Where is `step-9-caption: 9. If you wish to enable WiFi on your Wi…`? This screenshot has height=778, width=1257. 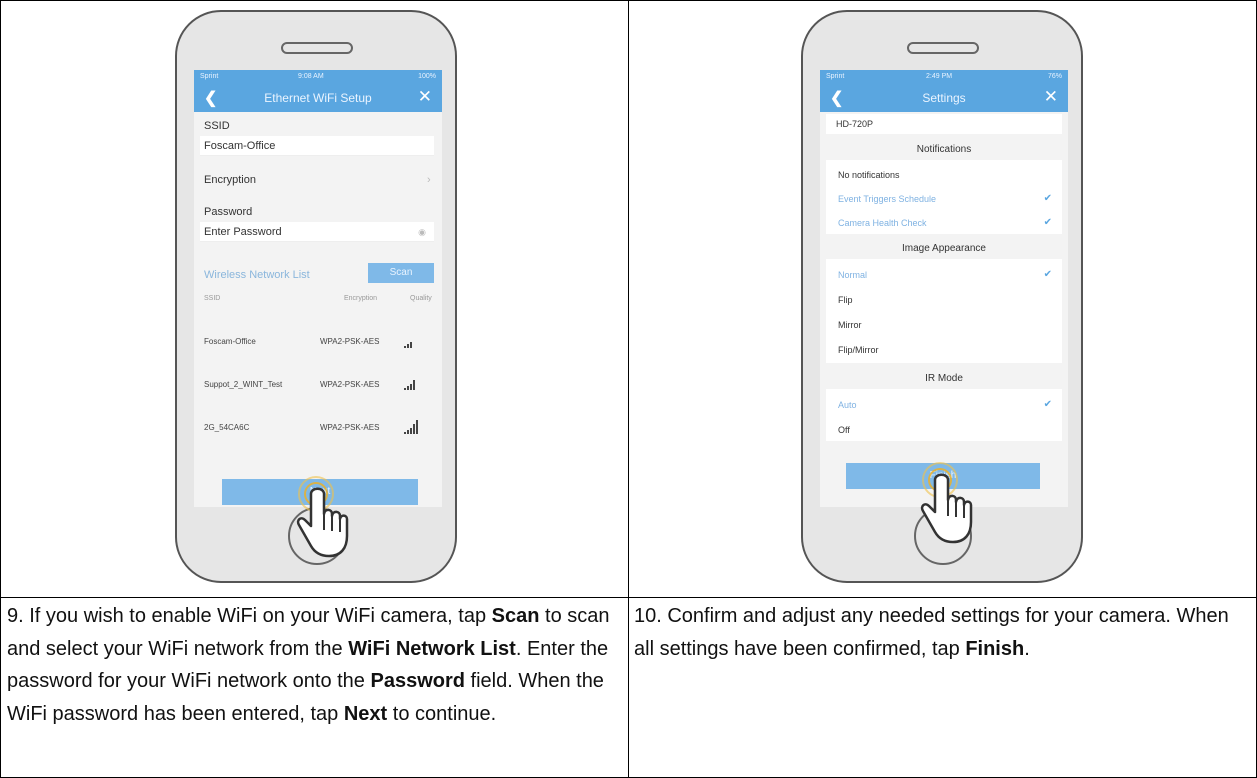 step-9-caption: 9. If you wish to enable WiFi on your Wi… is located at coordinates (313, 665).